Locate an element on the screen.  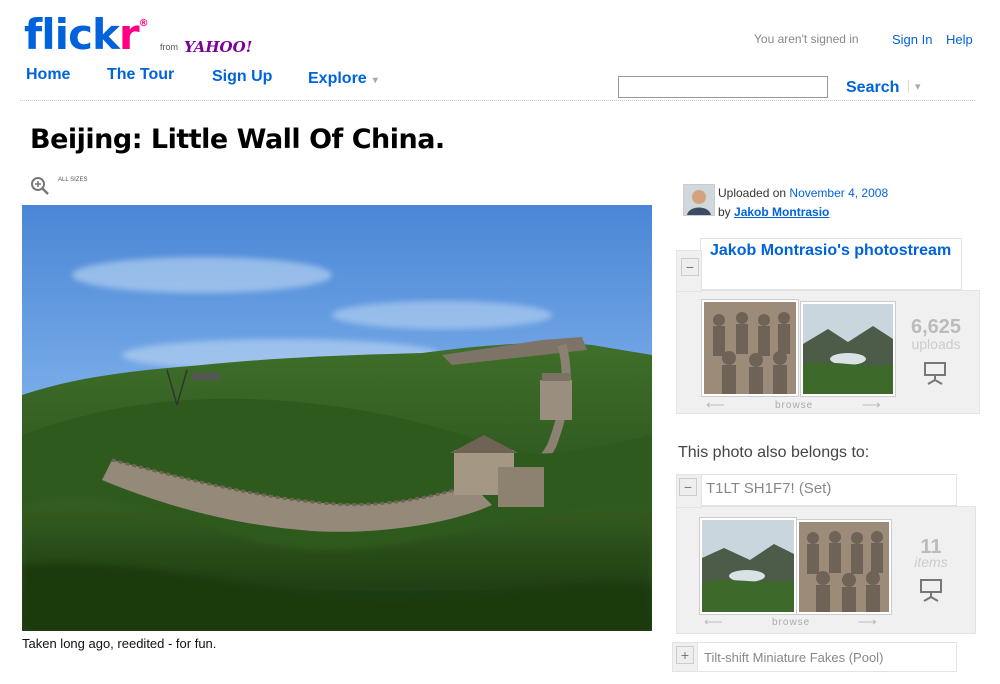
avatar is located at coordinates (699, 200).